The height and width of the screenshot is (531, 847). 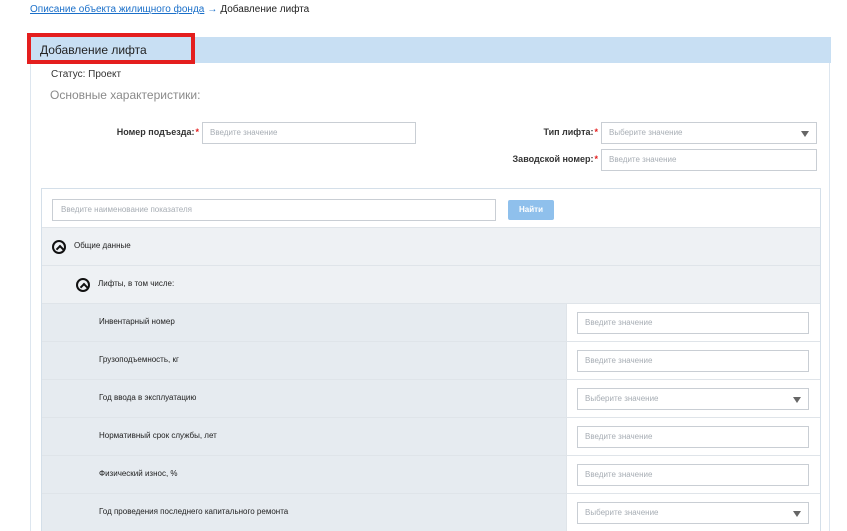 What do you see at coordinates (531, 210) in the screenshot?
I see `search-button: Найти` at bounding box center [531, 210].